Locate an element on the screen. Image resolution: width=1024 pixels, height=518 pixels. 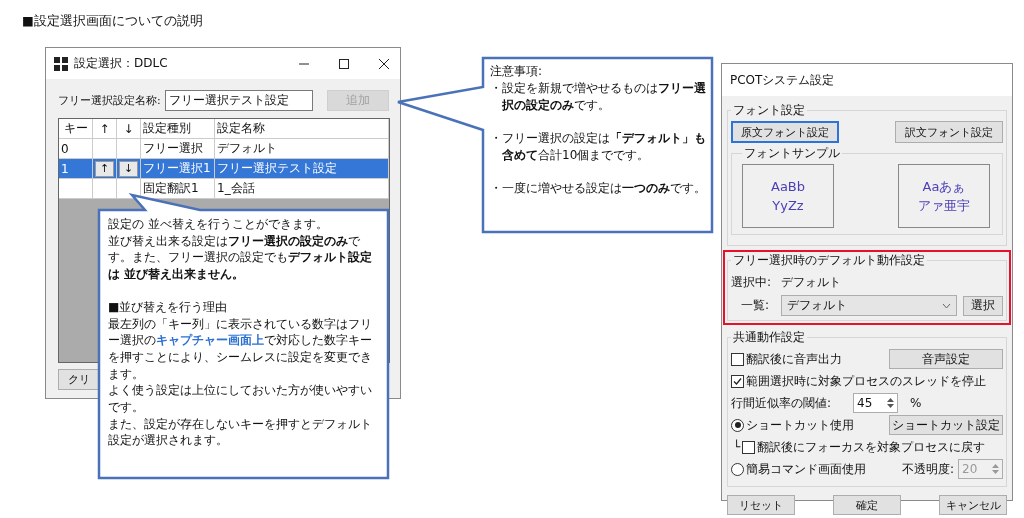
note-text: ・設定を新規で増やせるものはフリー選択の設定のみです。 is located at coordinates (598, 97).